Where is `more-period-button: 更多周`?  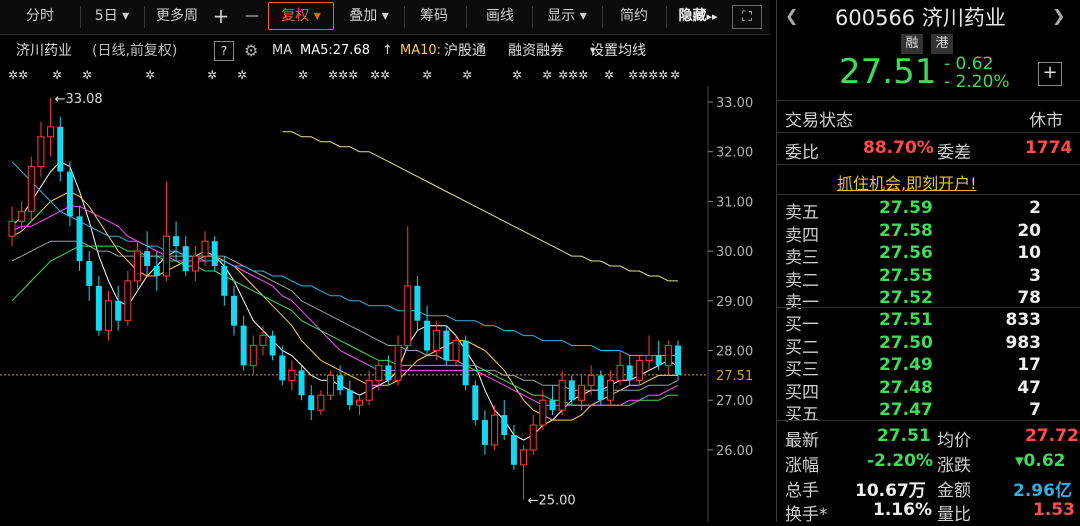 more-period-button: 更多周 is located at coordinates (177, 16).